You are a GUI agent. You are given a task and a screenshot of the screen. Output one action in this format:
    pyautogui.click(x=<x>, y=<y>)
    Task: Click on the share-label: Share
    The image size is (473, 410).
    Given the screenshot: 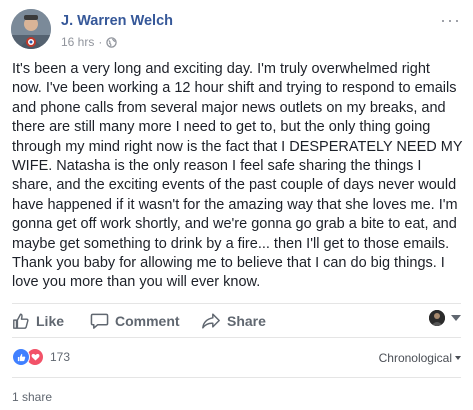 What is the action you would take?
    pyautogui.click(x=246, y=321)
    